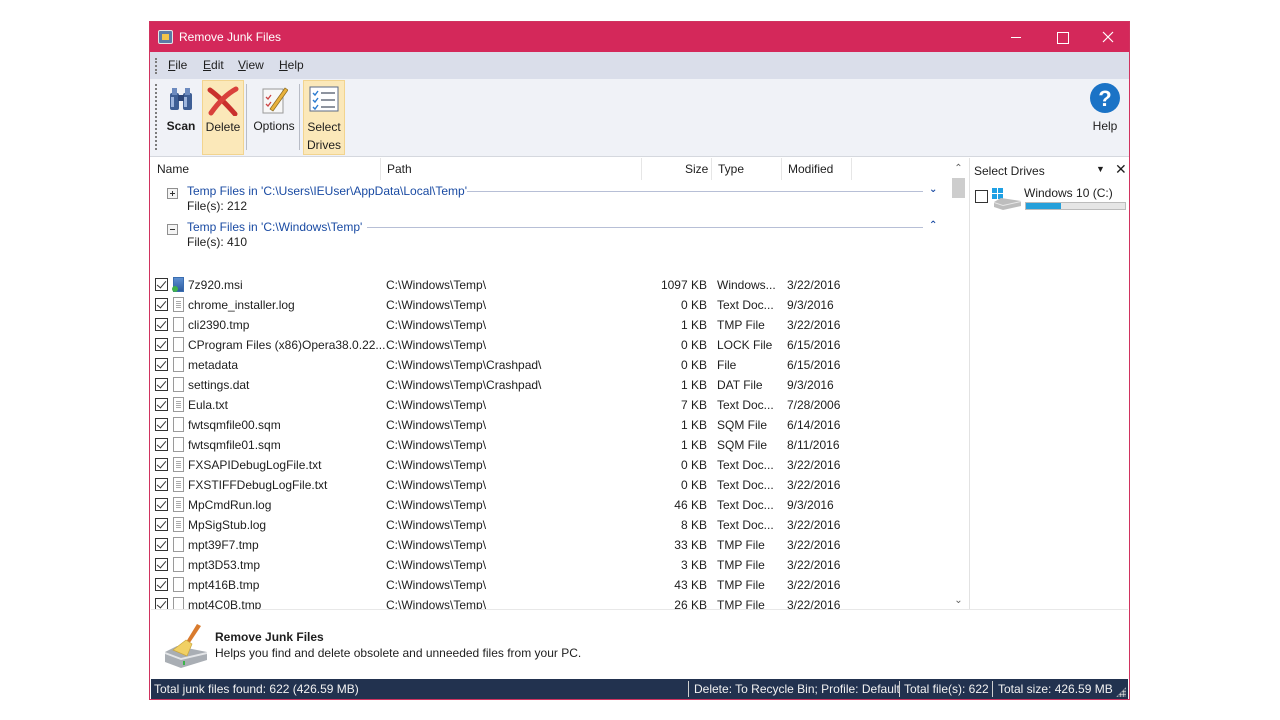 This screenshot has width=1280, height=720. I want to click on panel-dropdown-icon: ▼, so click(1100, 169).